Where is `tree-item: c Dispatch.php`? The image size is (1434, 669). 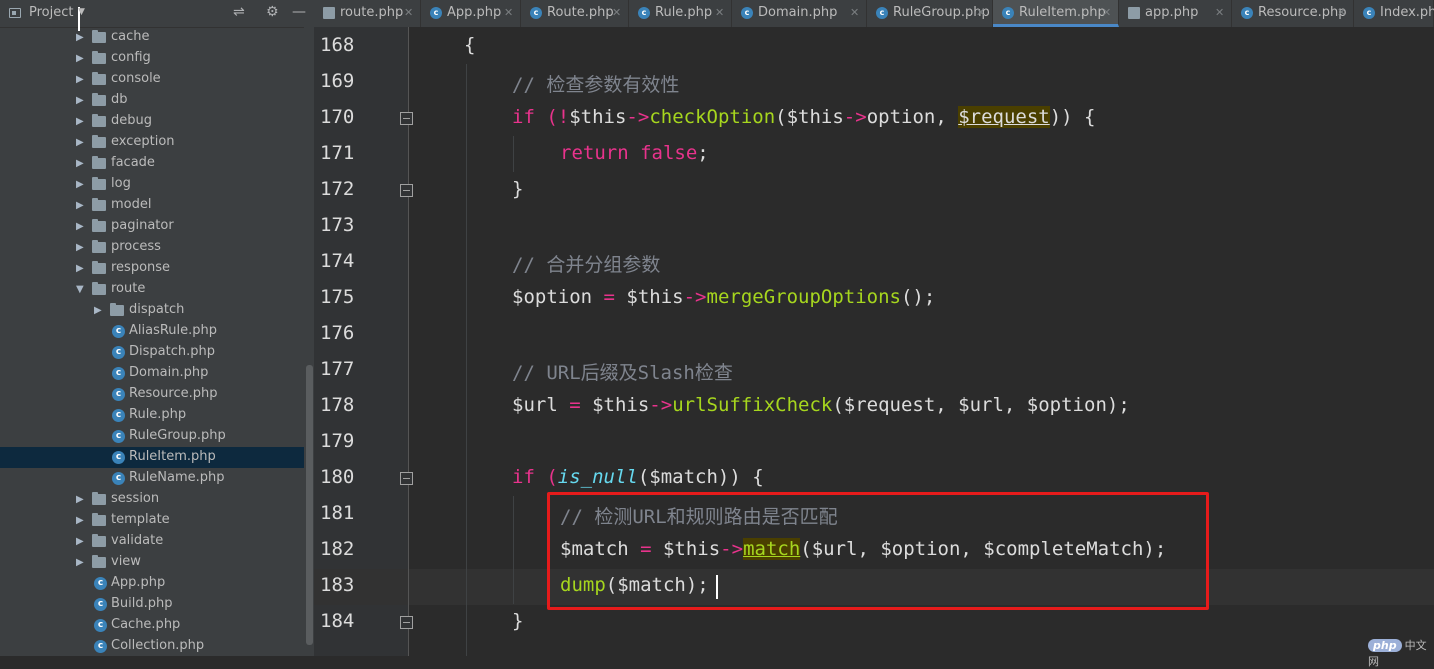 tree-item: c Dispatch.php is located at coordinates (152, 352).